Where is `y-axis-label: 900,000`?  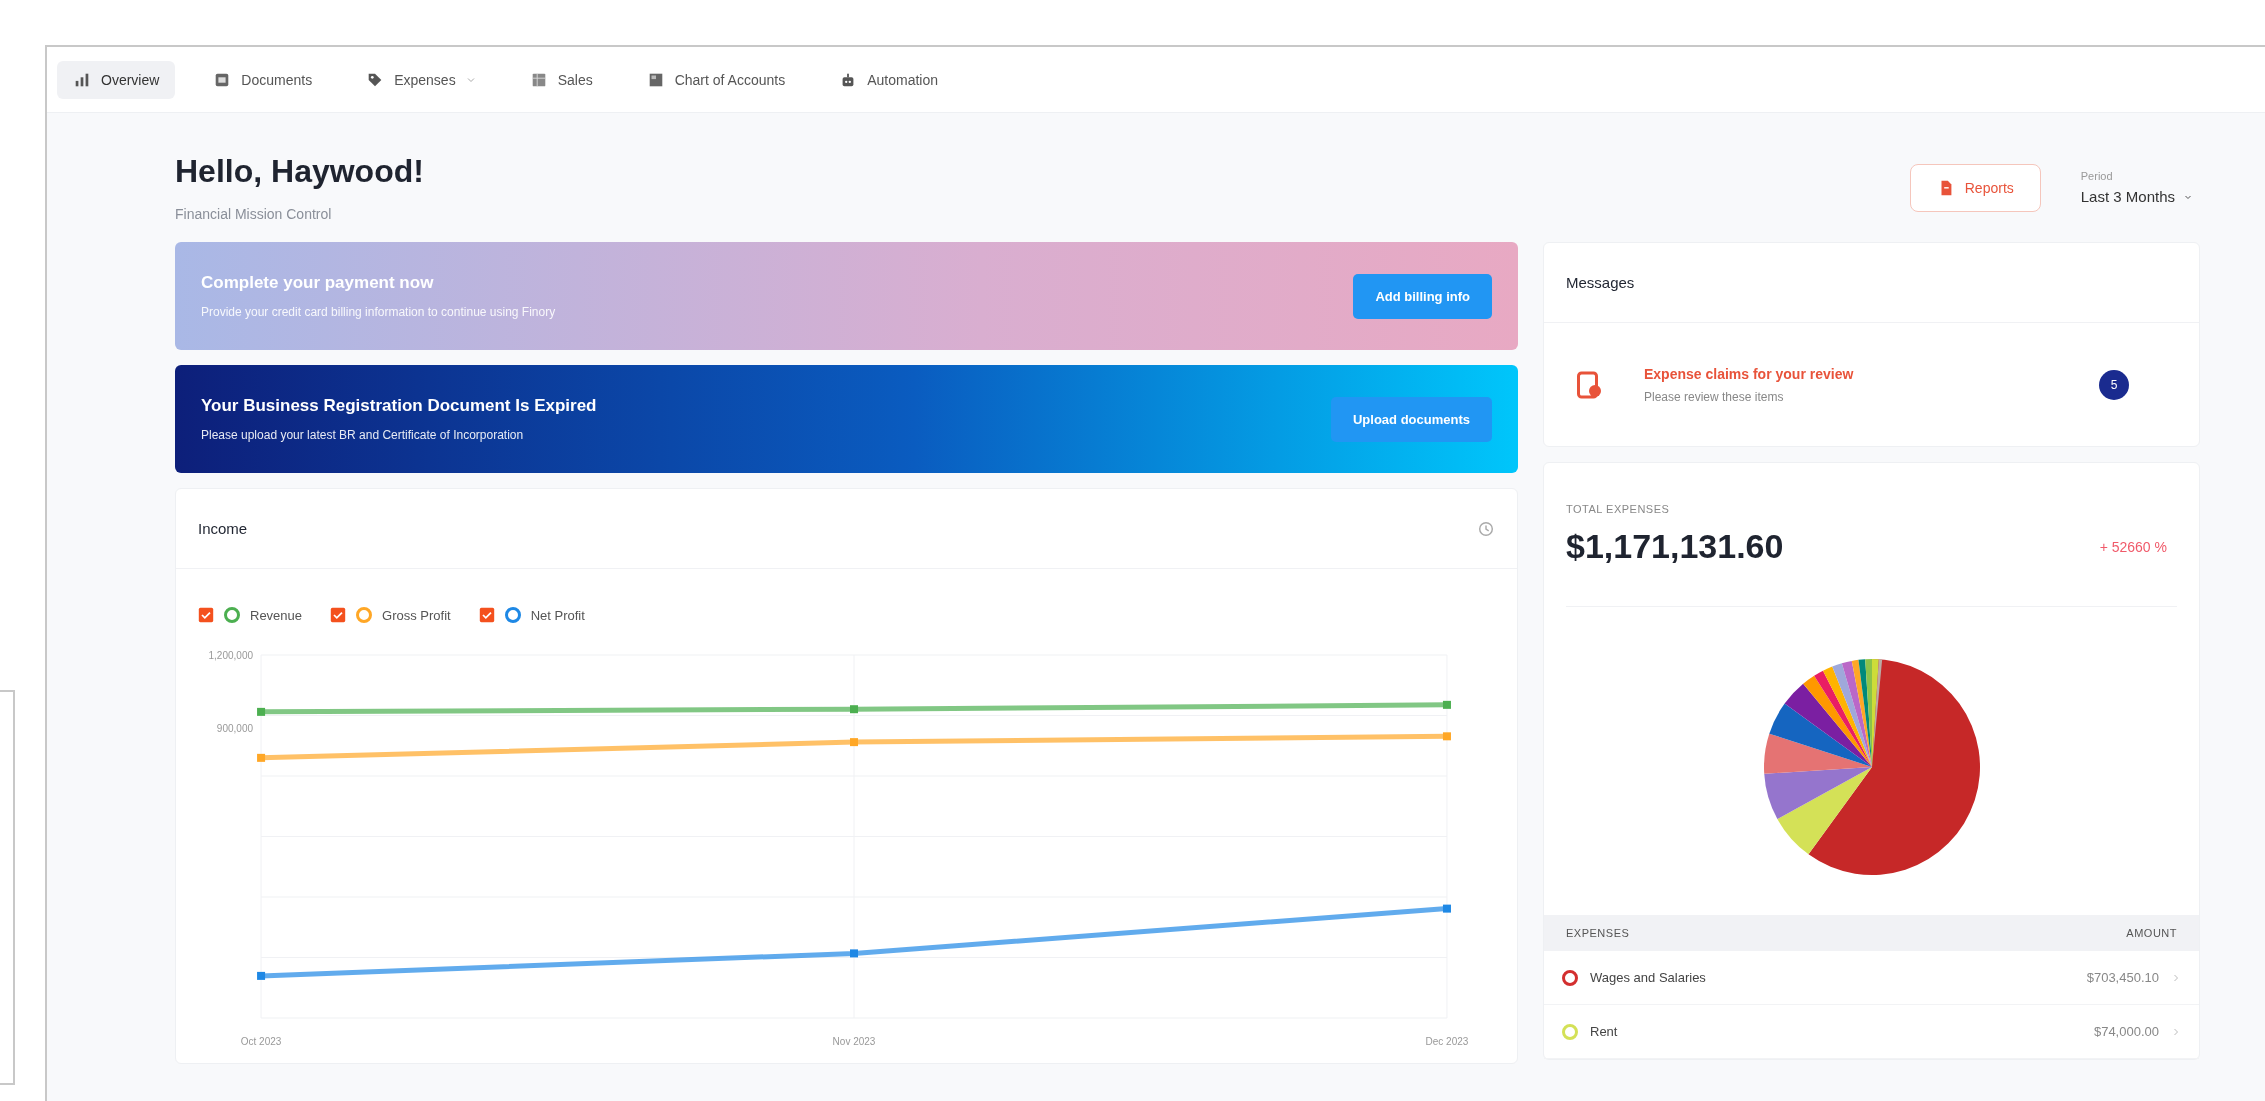
y-axis-label: 900,000 is located at coordinates (235, 728).